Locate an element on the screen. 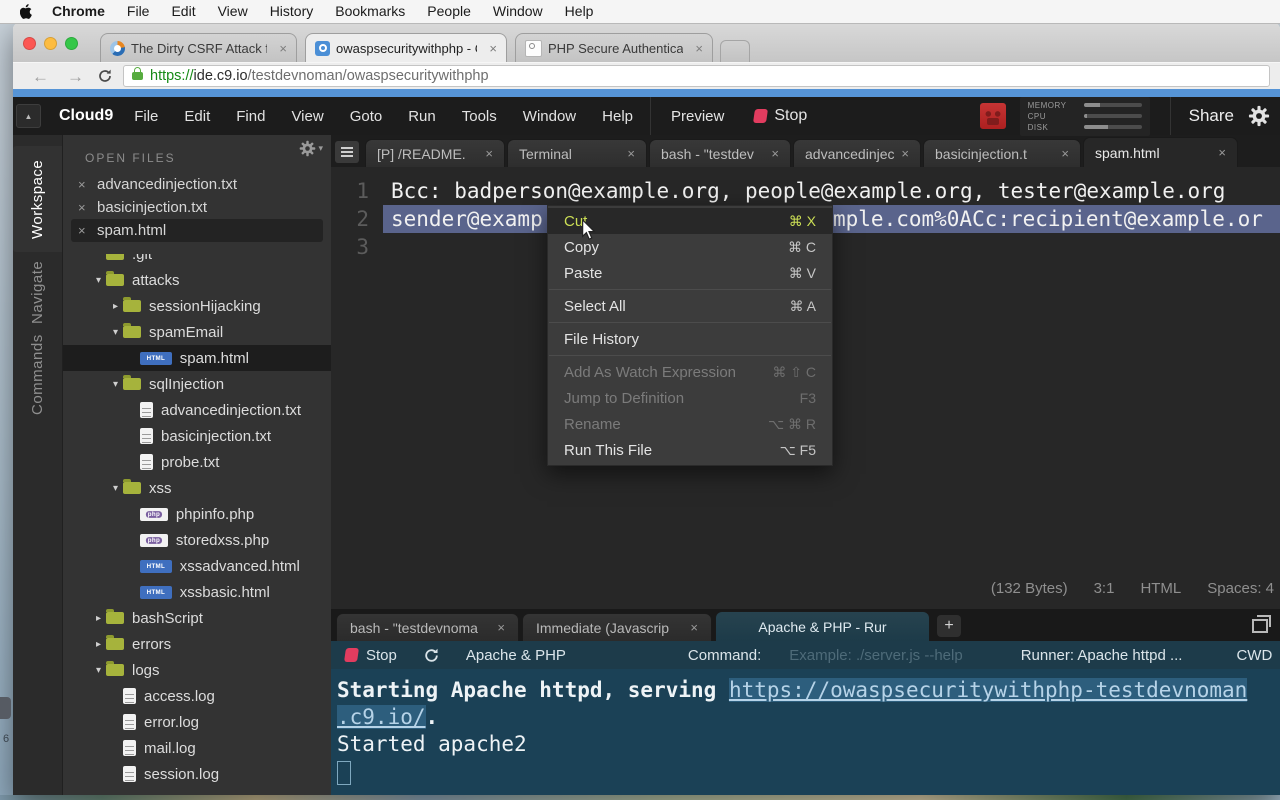 The image size is (1280, 800). tree-item: ▾ sqlInjection is located at coordinates (197, 384).